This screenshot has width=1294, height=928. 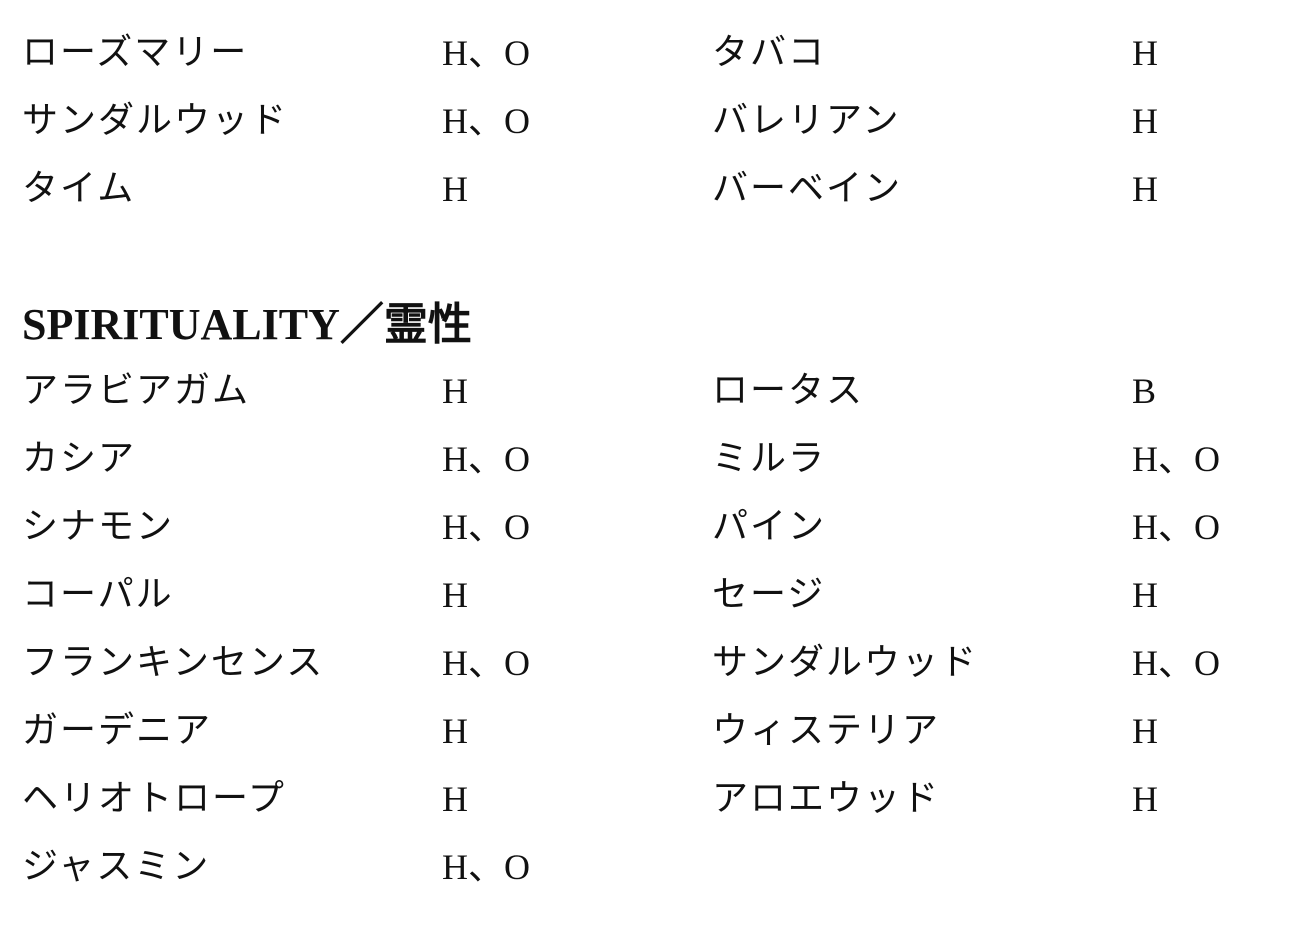 I want to click on ingredient-name: コーパル, so click(x=98, y=594).